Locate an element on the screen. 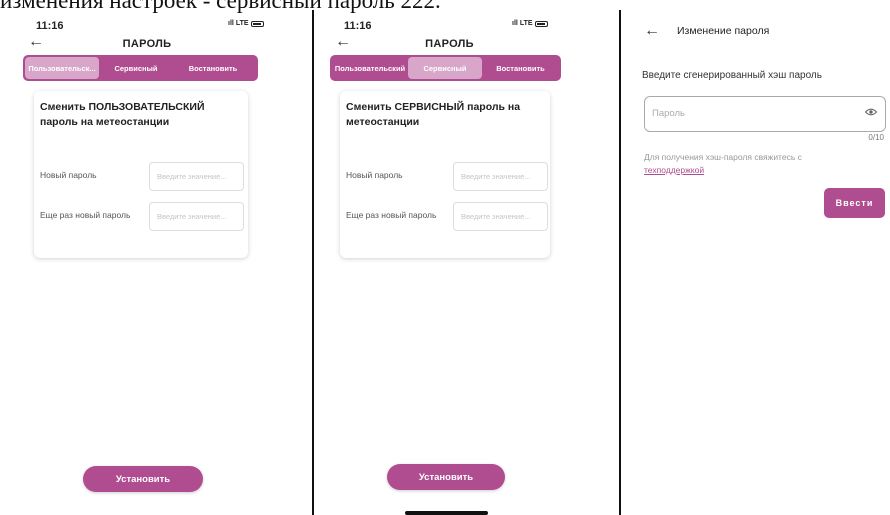  tab-bar: Пользовательский Сервисный Востановить is located at coordinates (445, 68).